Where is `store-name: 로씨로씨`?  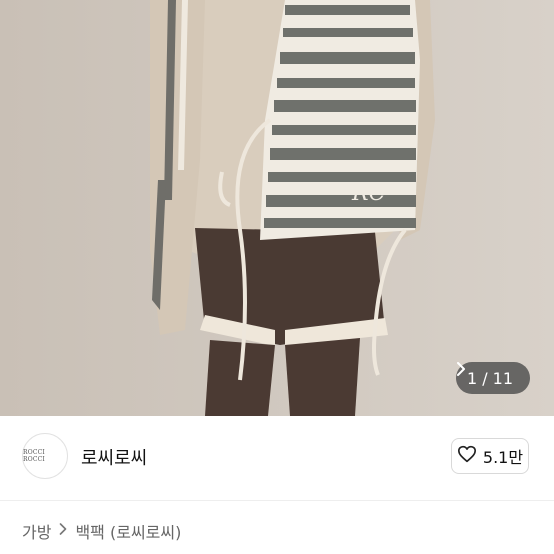 store-name: 로씨로씨 is located at coordinates (114, 457).